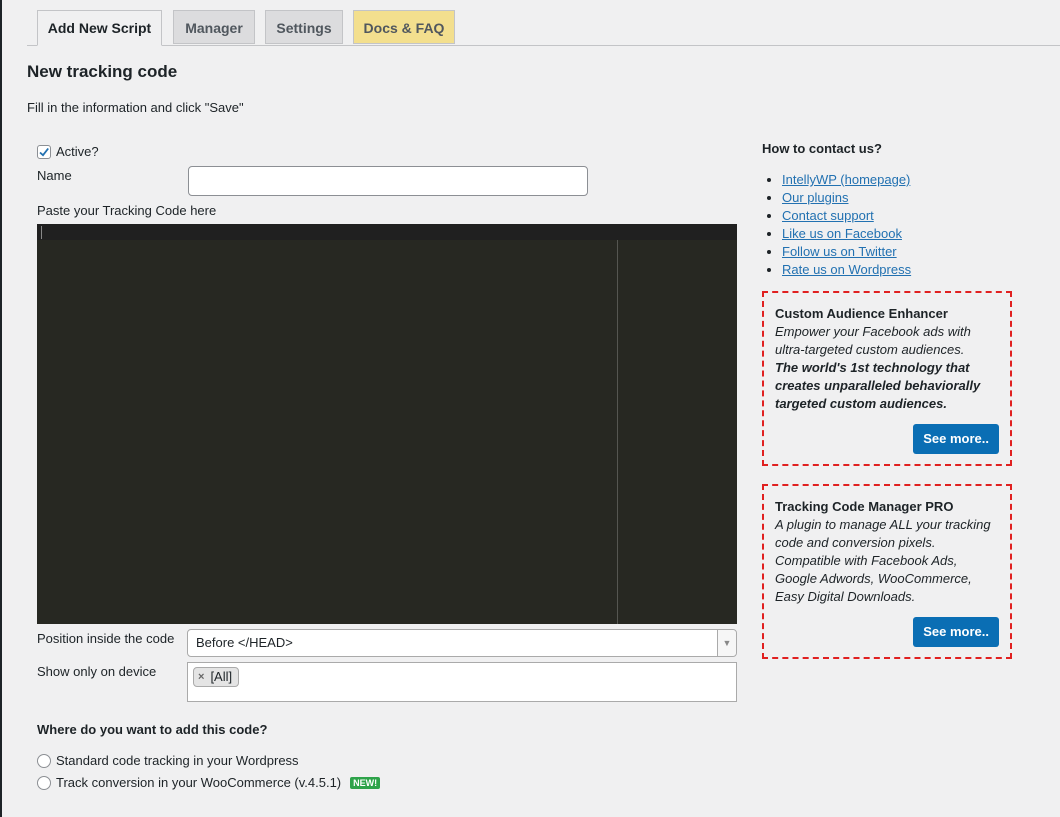 The image size is (1060, 817). What do you see at coordinates (864, 506) in the screenshot?
I see `promo-title: Tracking Code Manager PRO` at bounding box center [864, 506].